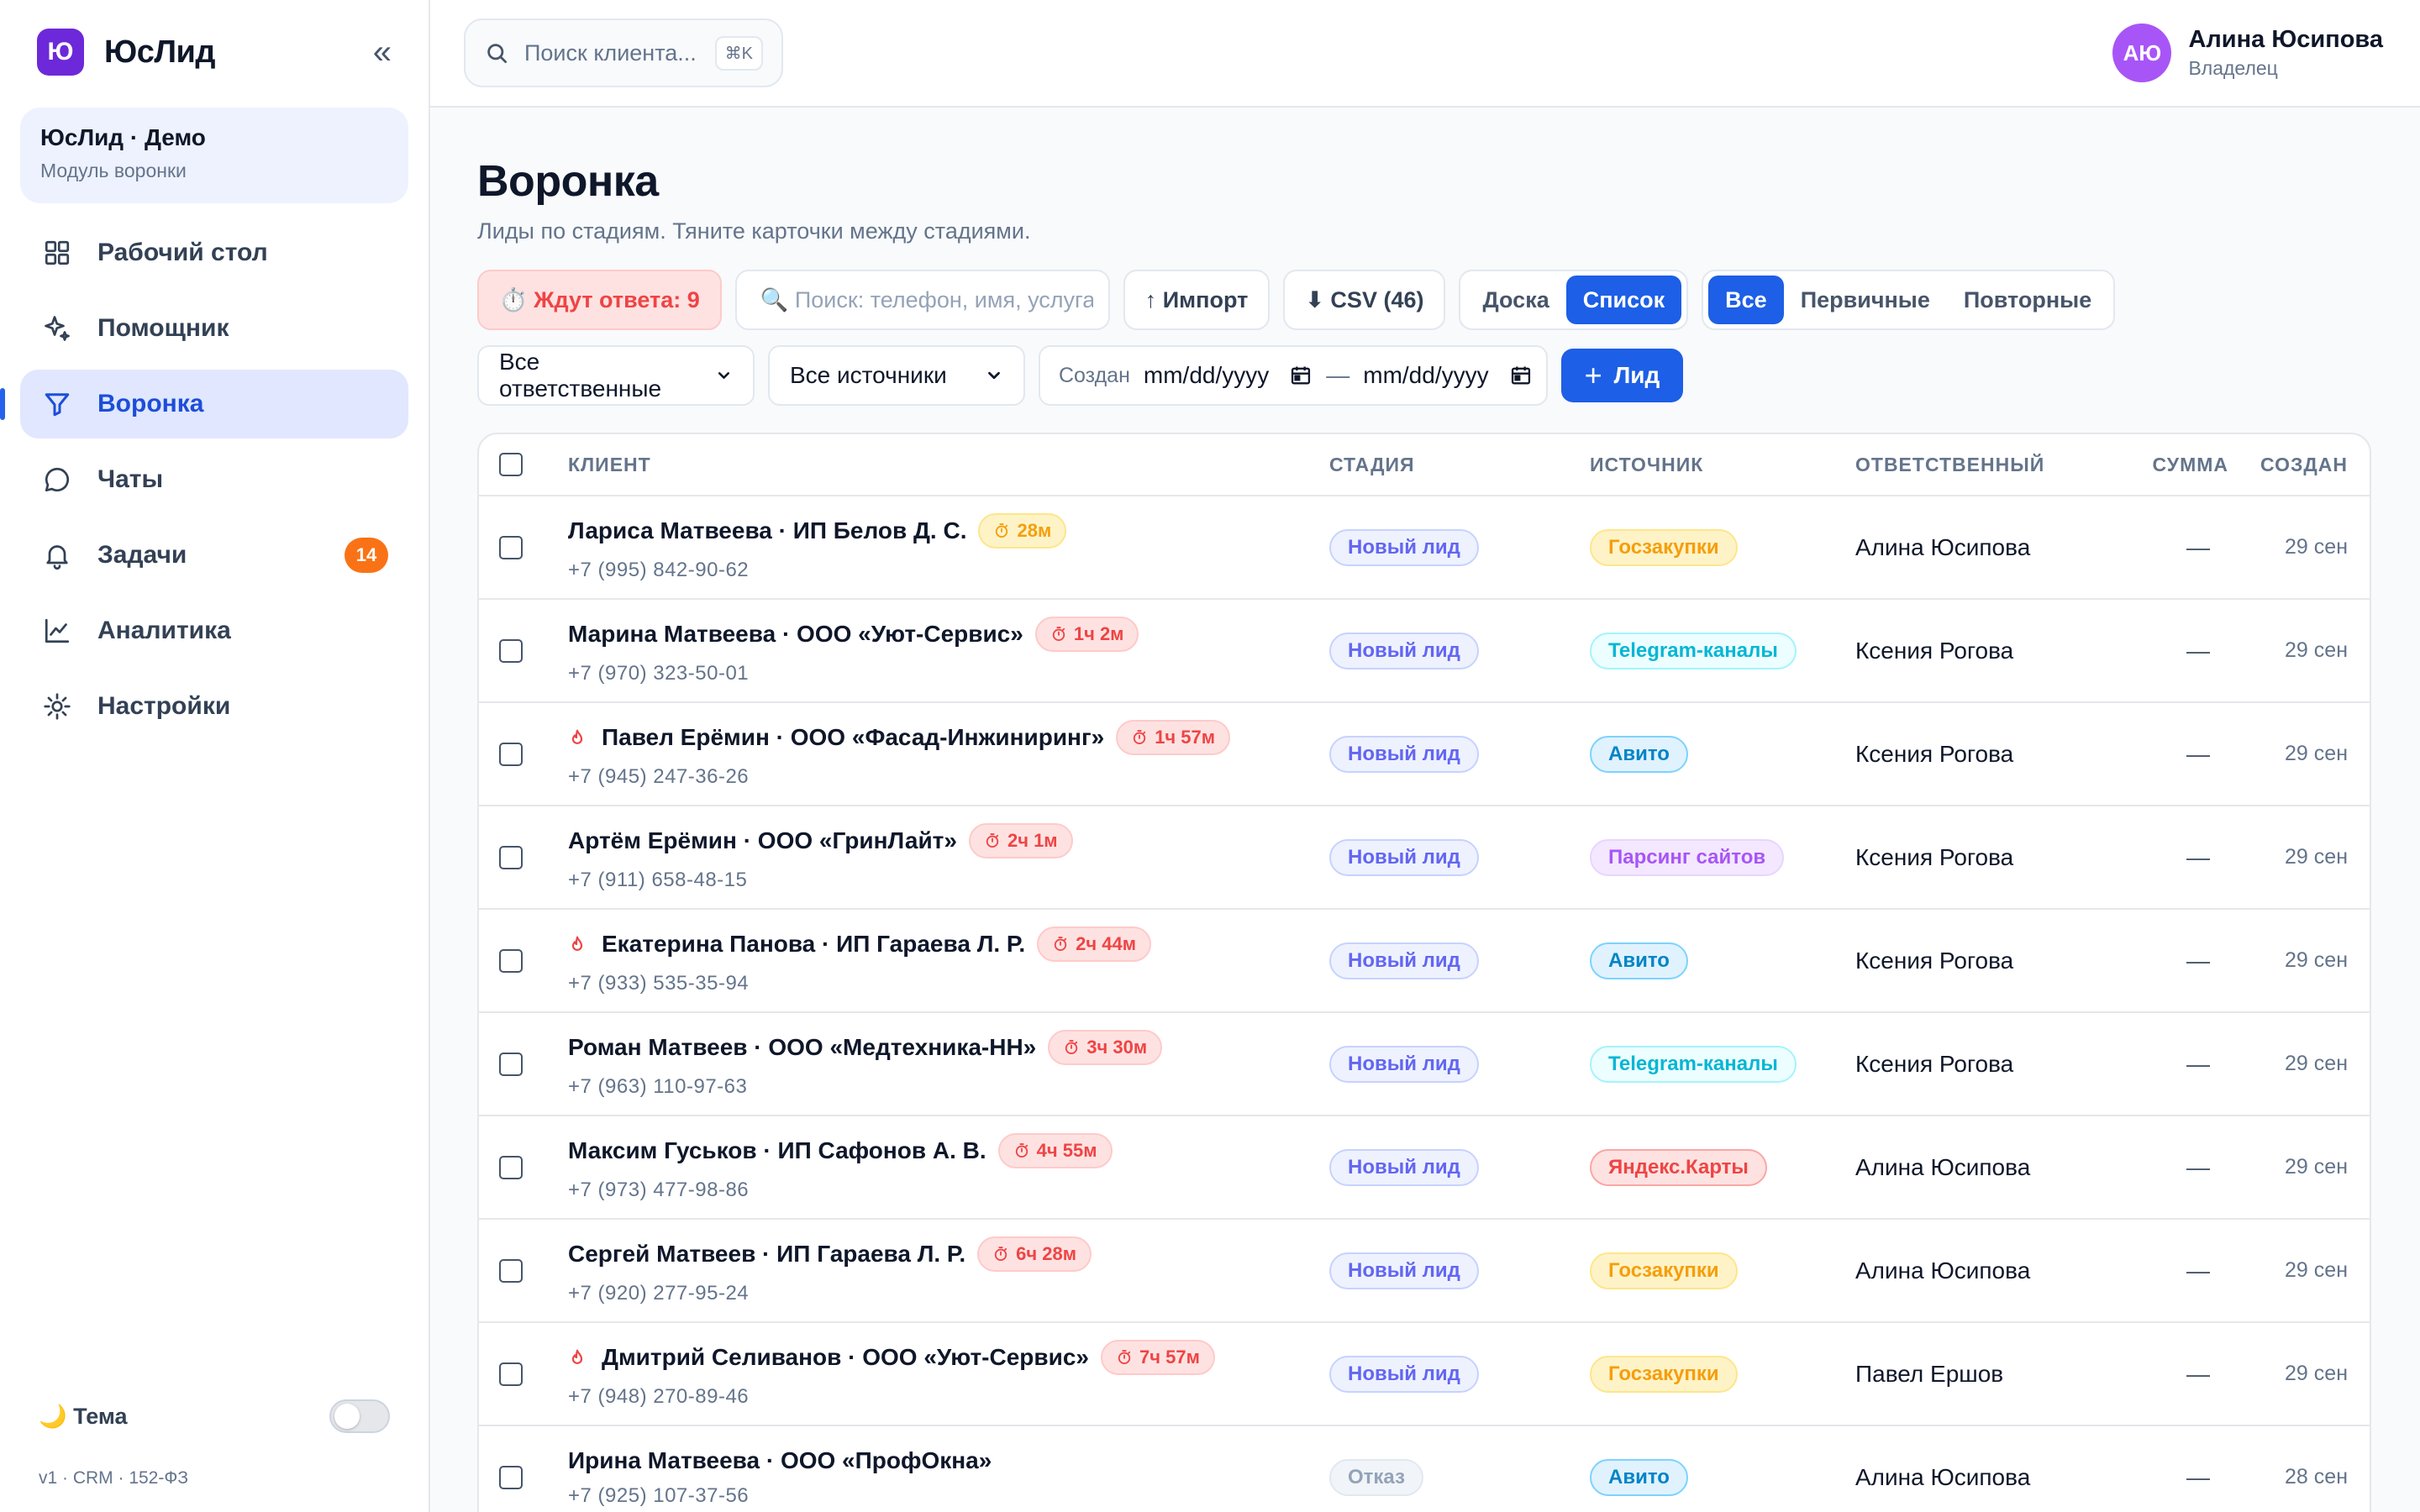 The width and height of the screenshot is (2420, 1512). Describe the element at coordinates (2142, 53) in the screenshot. I see `avatar: АЮ` at that location.